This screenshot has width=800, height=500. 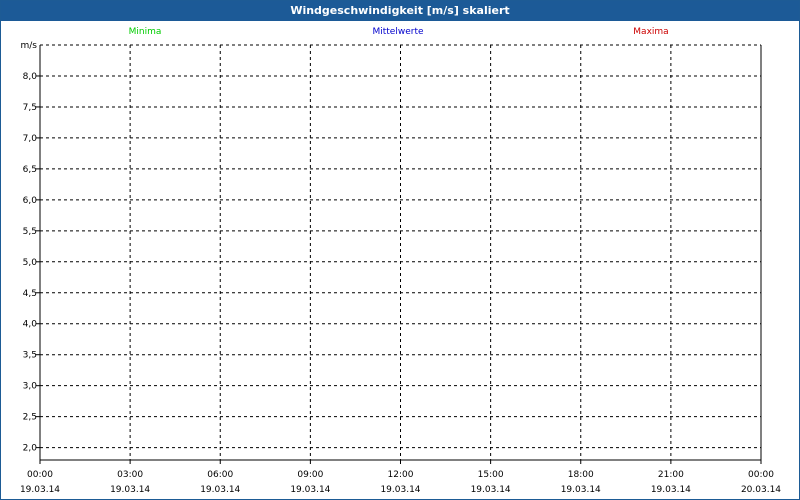 What do you see at coordinates (30, 139) in the screenshot?
I see `y-tick-label: 7,0` at bounding box center [30, 139].